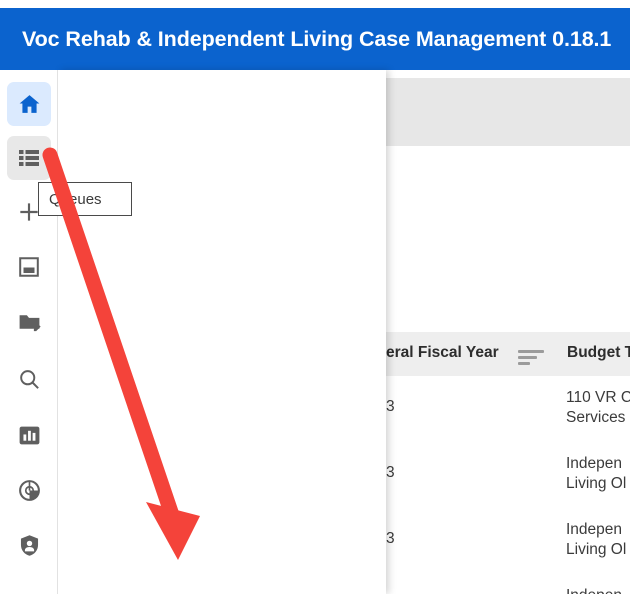 The image size is (630, 594). What do you see at coordinates (442, 353) in the screenshot?
I see `column-header-federal-fiscal-year: eral Fiscal Year` at bounding box center [442, 353].